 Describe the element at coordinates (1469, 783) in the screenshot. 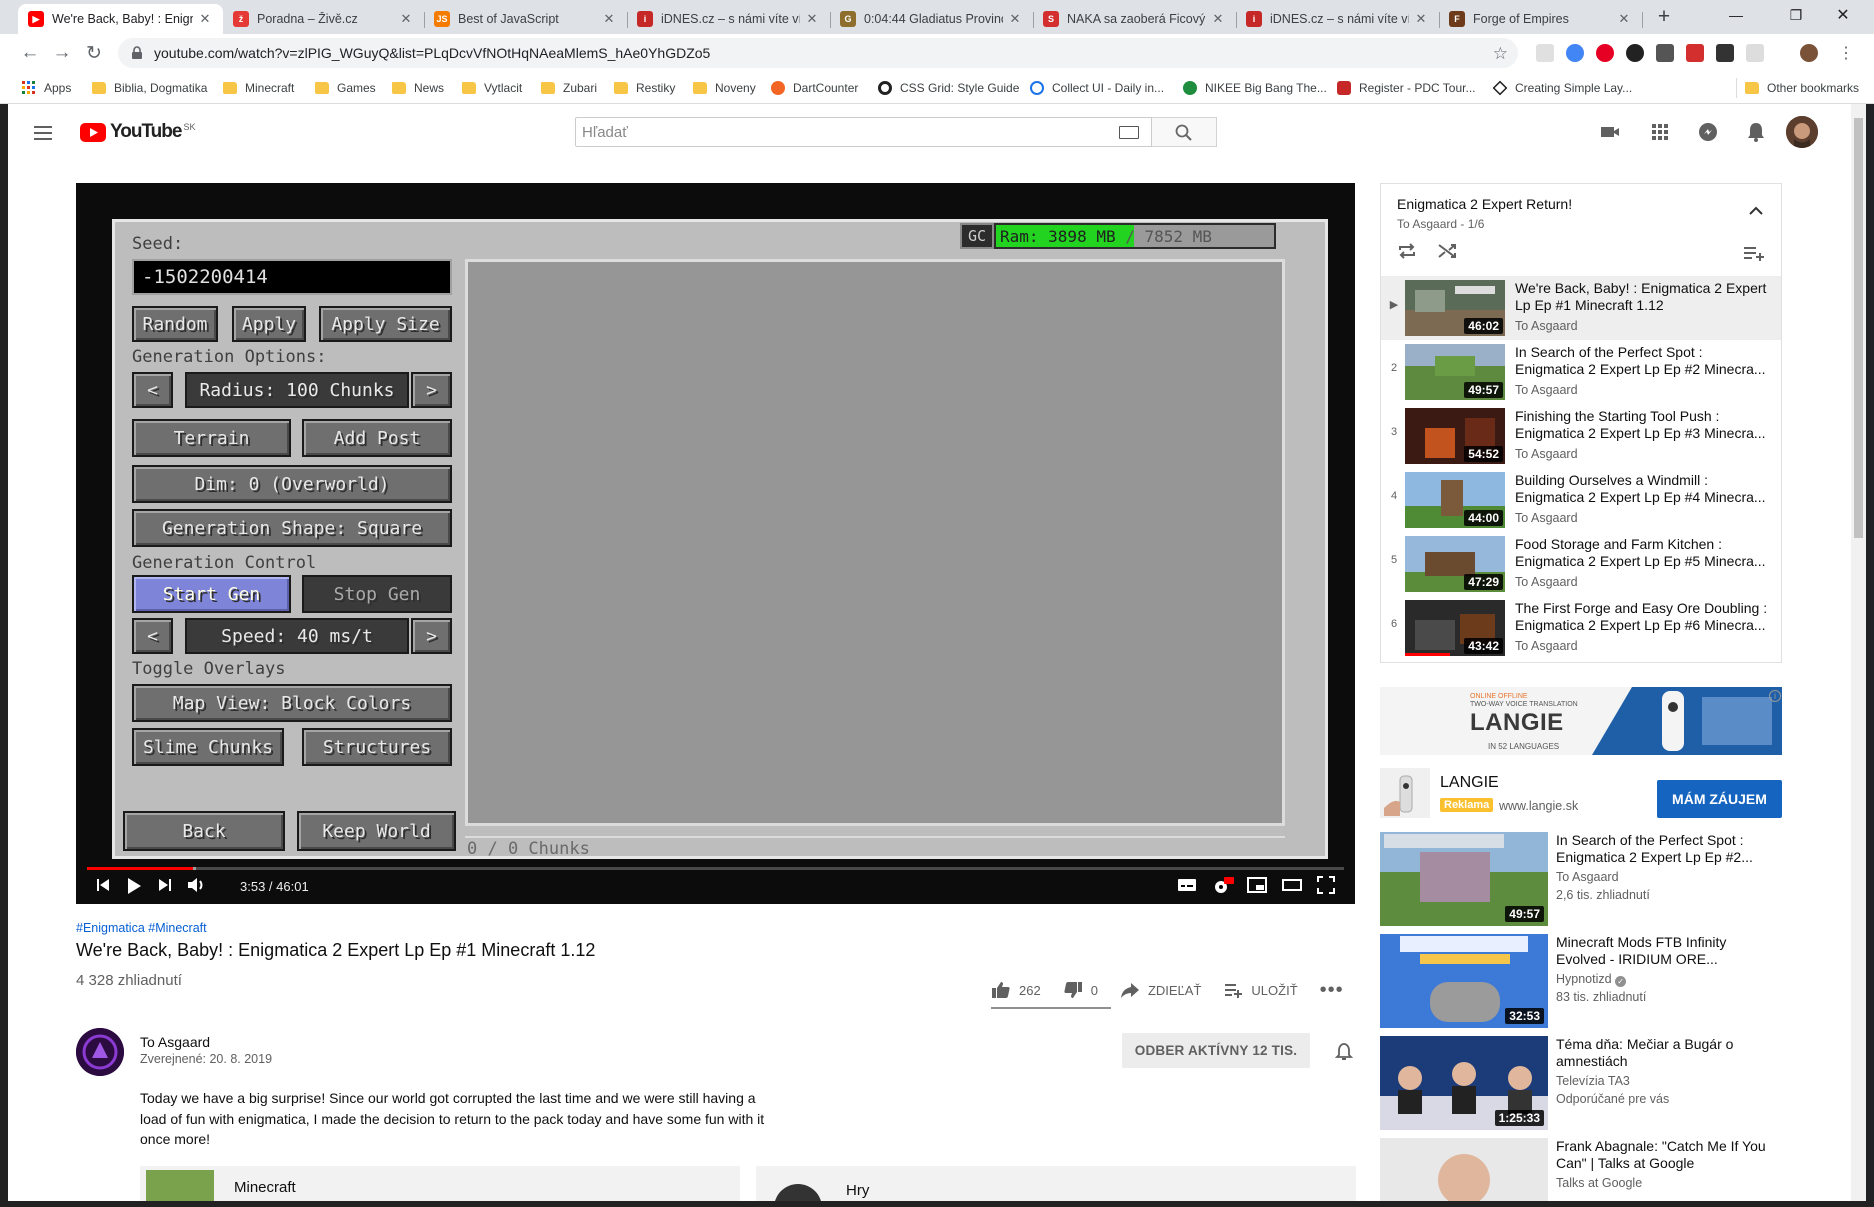

I see `ad-advertiser-name: LANGIE` at that location.